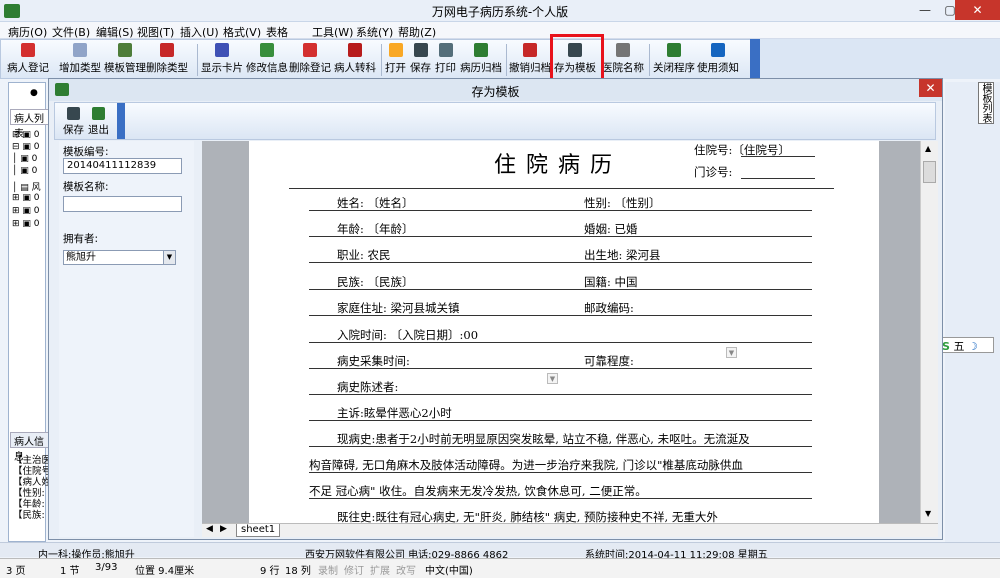  I want to click on menu-item-format: 格式(V), so click(242, 32).